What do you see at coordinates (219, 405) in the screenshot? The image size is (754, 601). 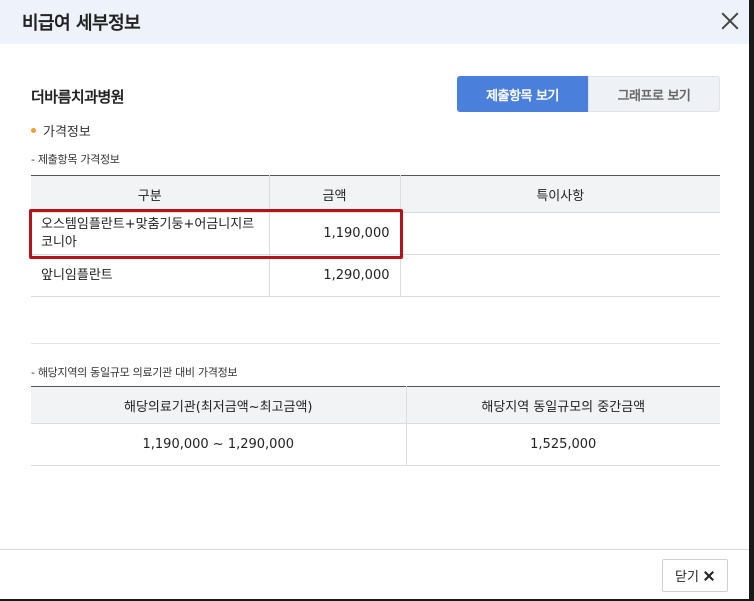 I see `header-range: 해당의료기관(최저금액~최고금액)` at bounding box center [219, 405].